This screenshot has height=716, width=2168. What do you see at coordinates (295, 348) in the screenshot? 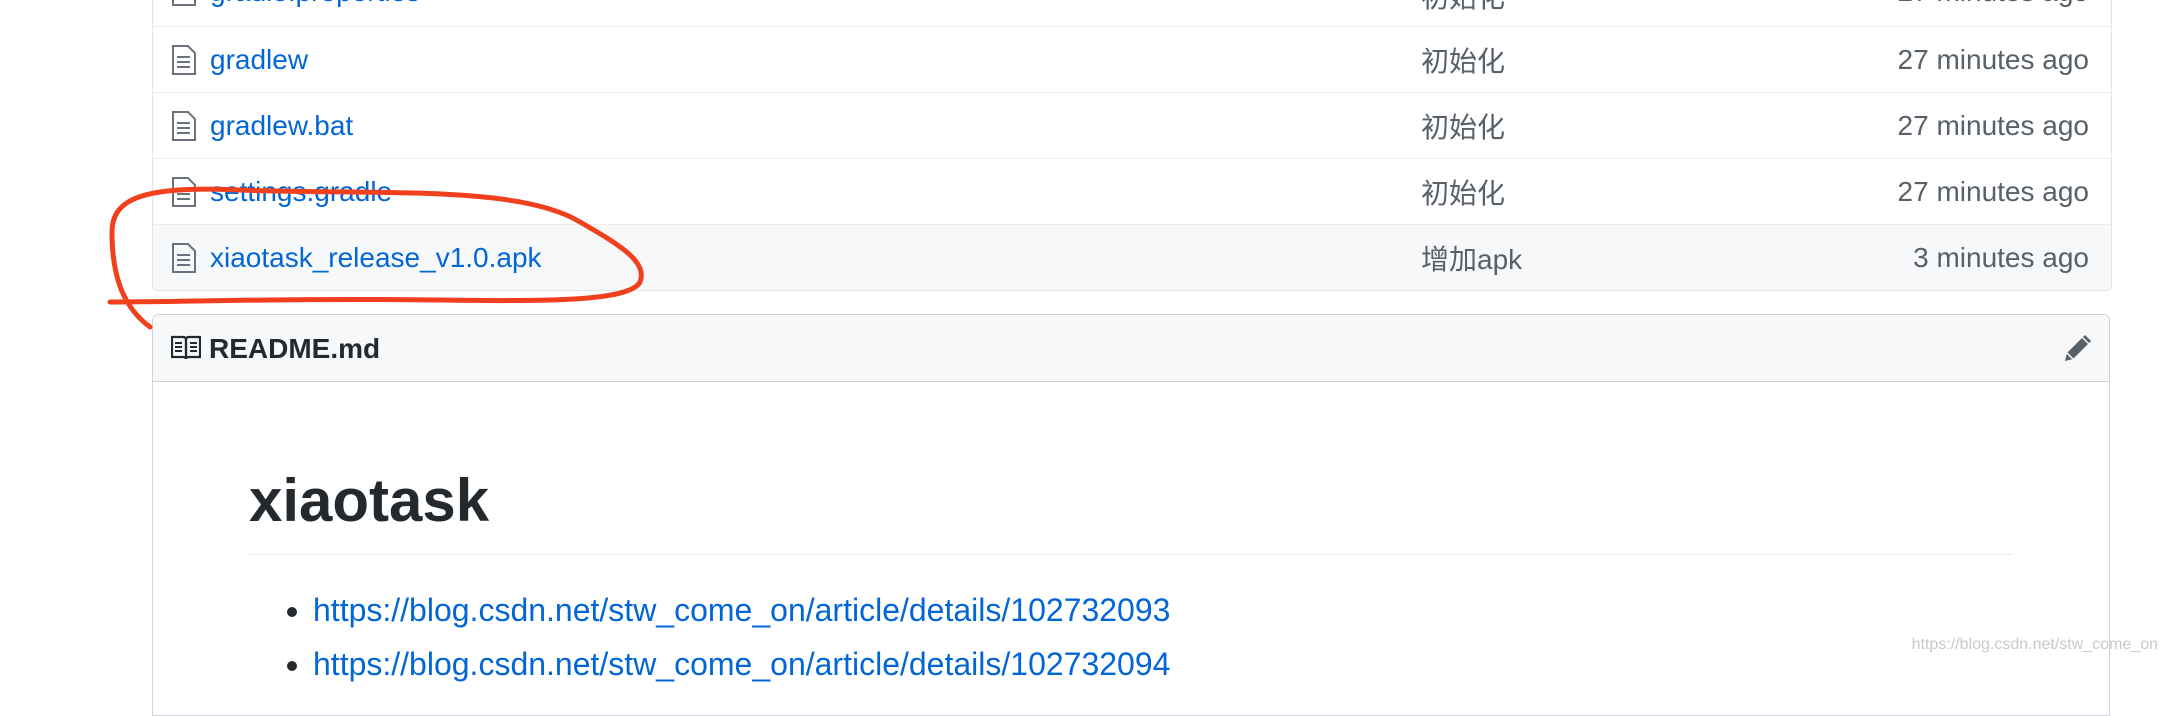
I see `readme-filename: README.md` at bounding box center [295, 348].